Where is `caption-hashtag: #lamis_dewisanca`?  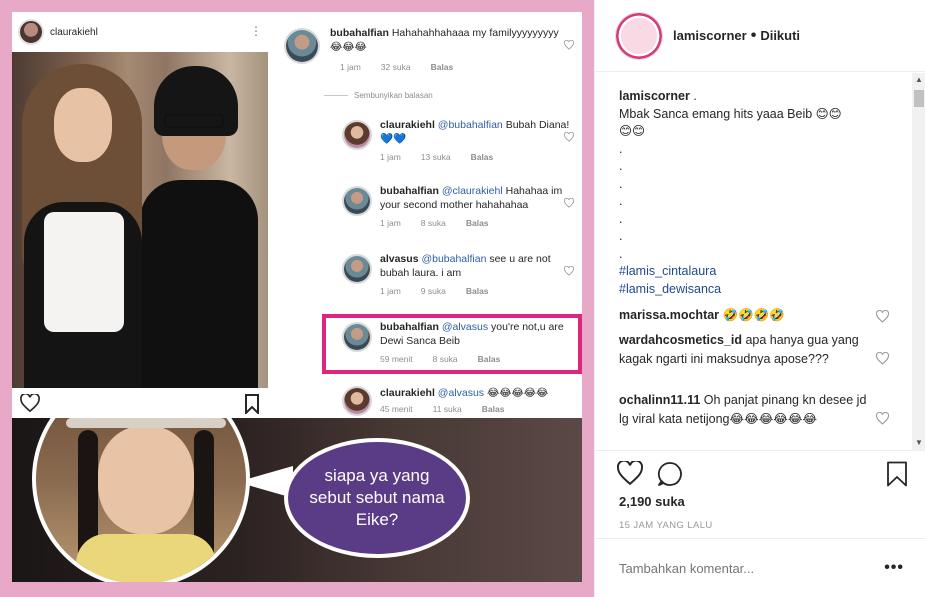 caption-hashtag: #lamis_dewisanca is located at coordinates (754, 290).